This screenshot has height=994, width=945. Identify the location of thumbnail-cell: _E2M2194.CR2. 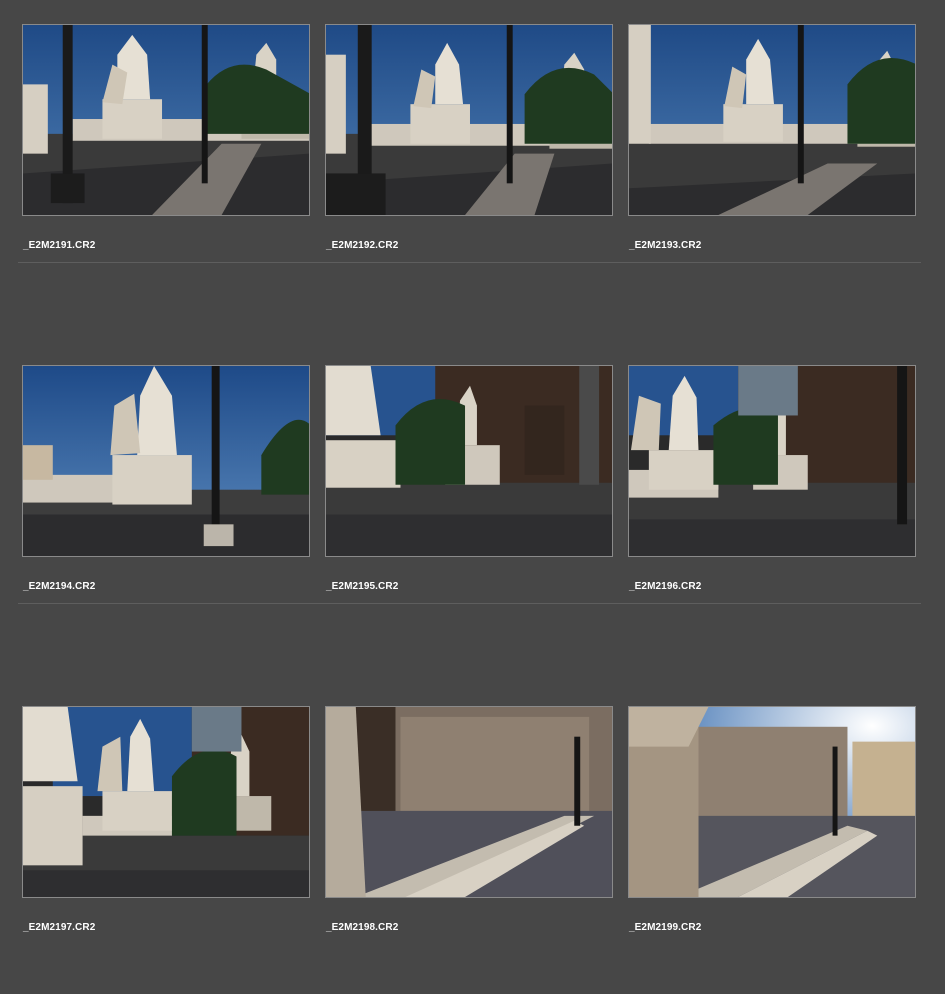
(172, 485).